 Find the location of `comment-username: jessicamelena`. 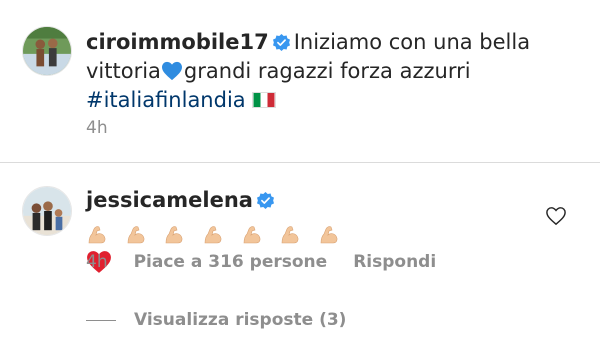

comment-username: jessicamelena is located at coordinates (169, 200).